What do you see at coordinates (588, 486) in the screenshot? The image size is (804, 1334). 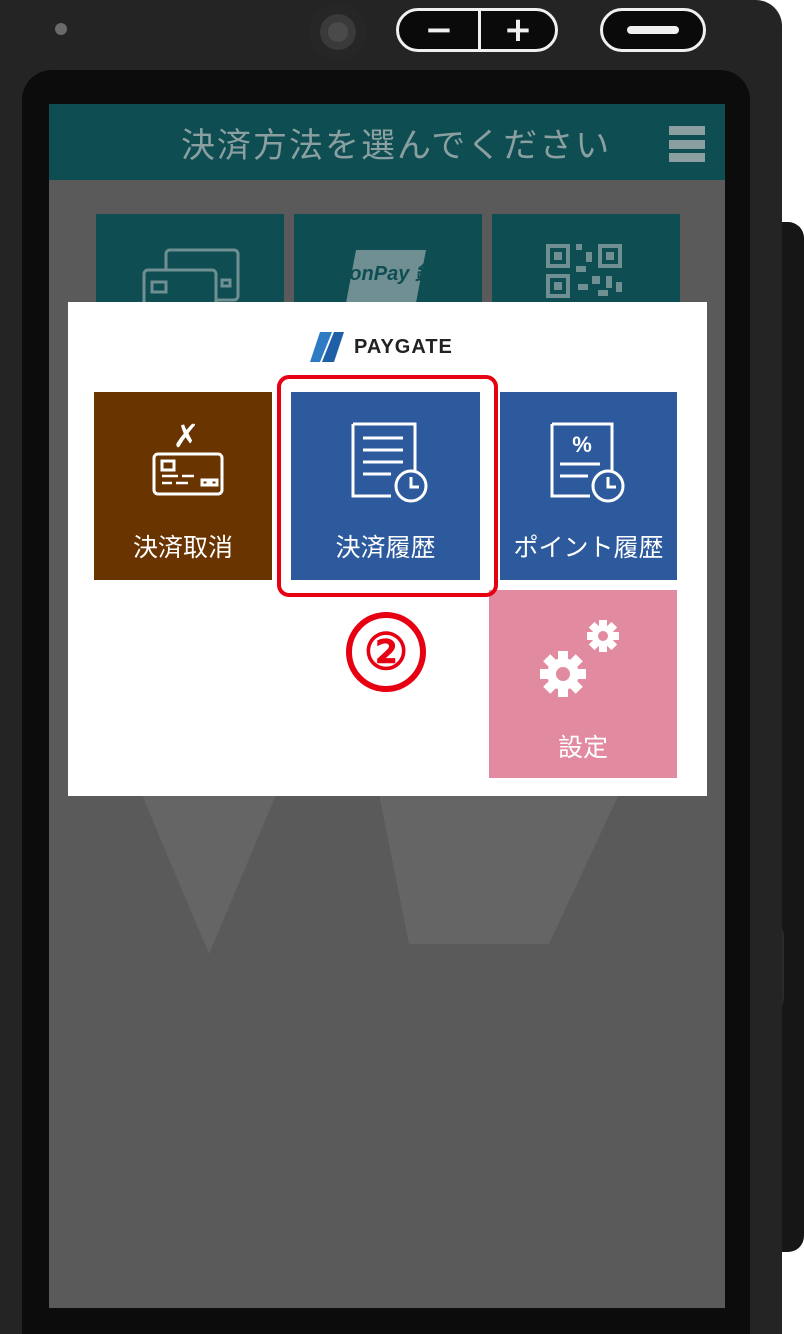 I see `point-history-button: % ポイント履歴` at bounding box center [588, 486].